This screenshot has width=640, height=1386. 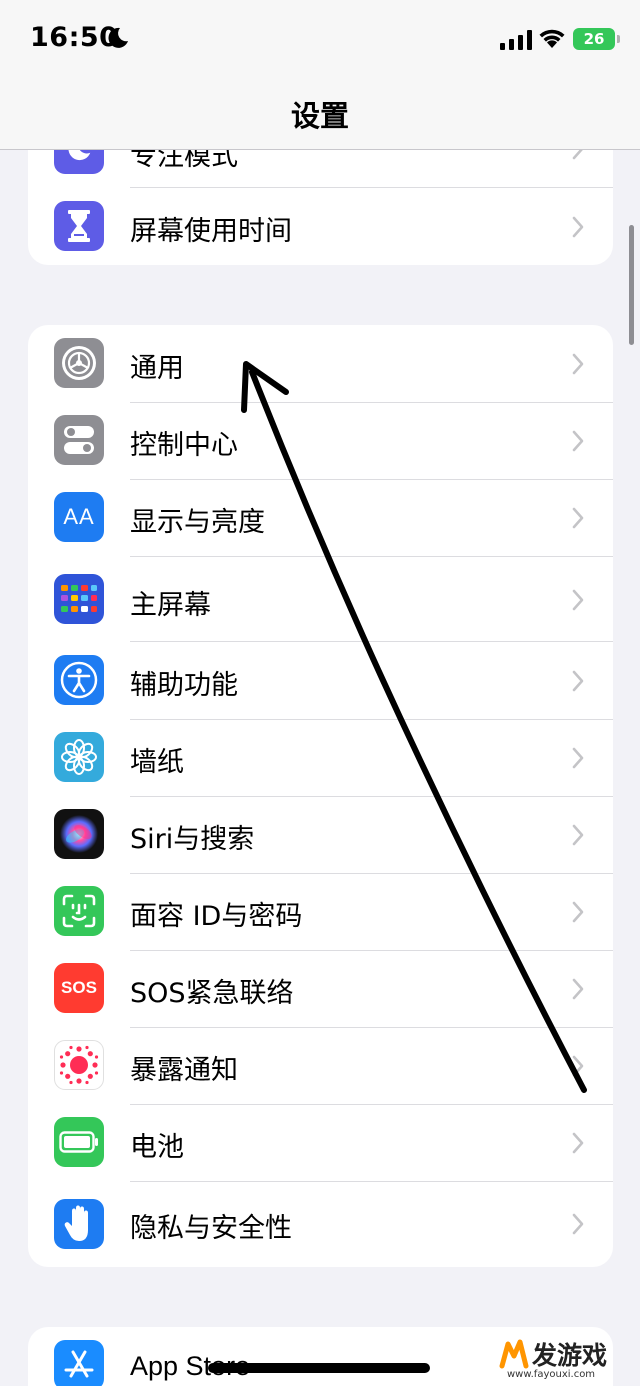 I want to click on settings-row-label: 通用, so click(x=157, y=368).